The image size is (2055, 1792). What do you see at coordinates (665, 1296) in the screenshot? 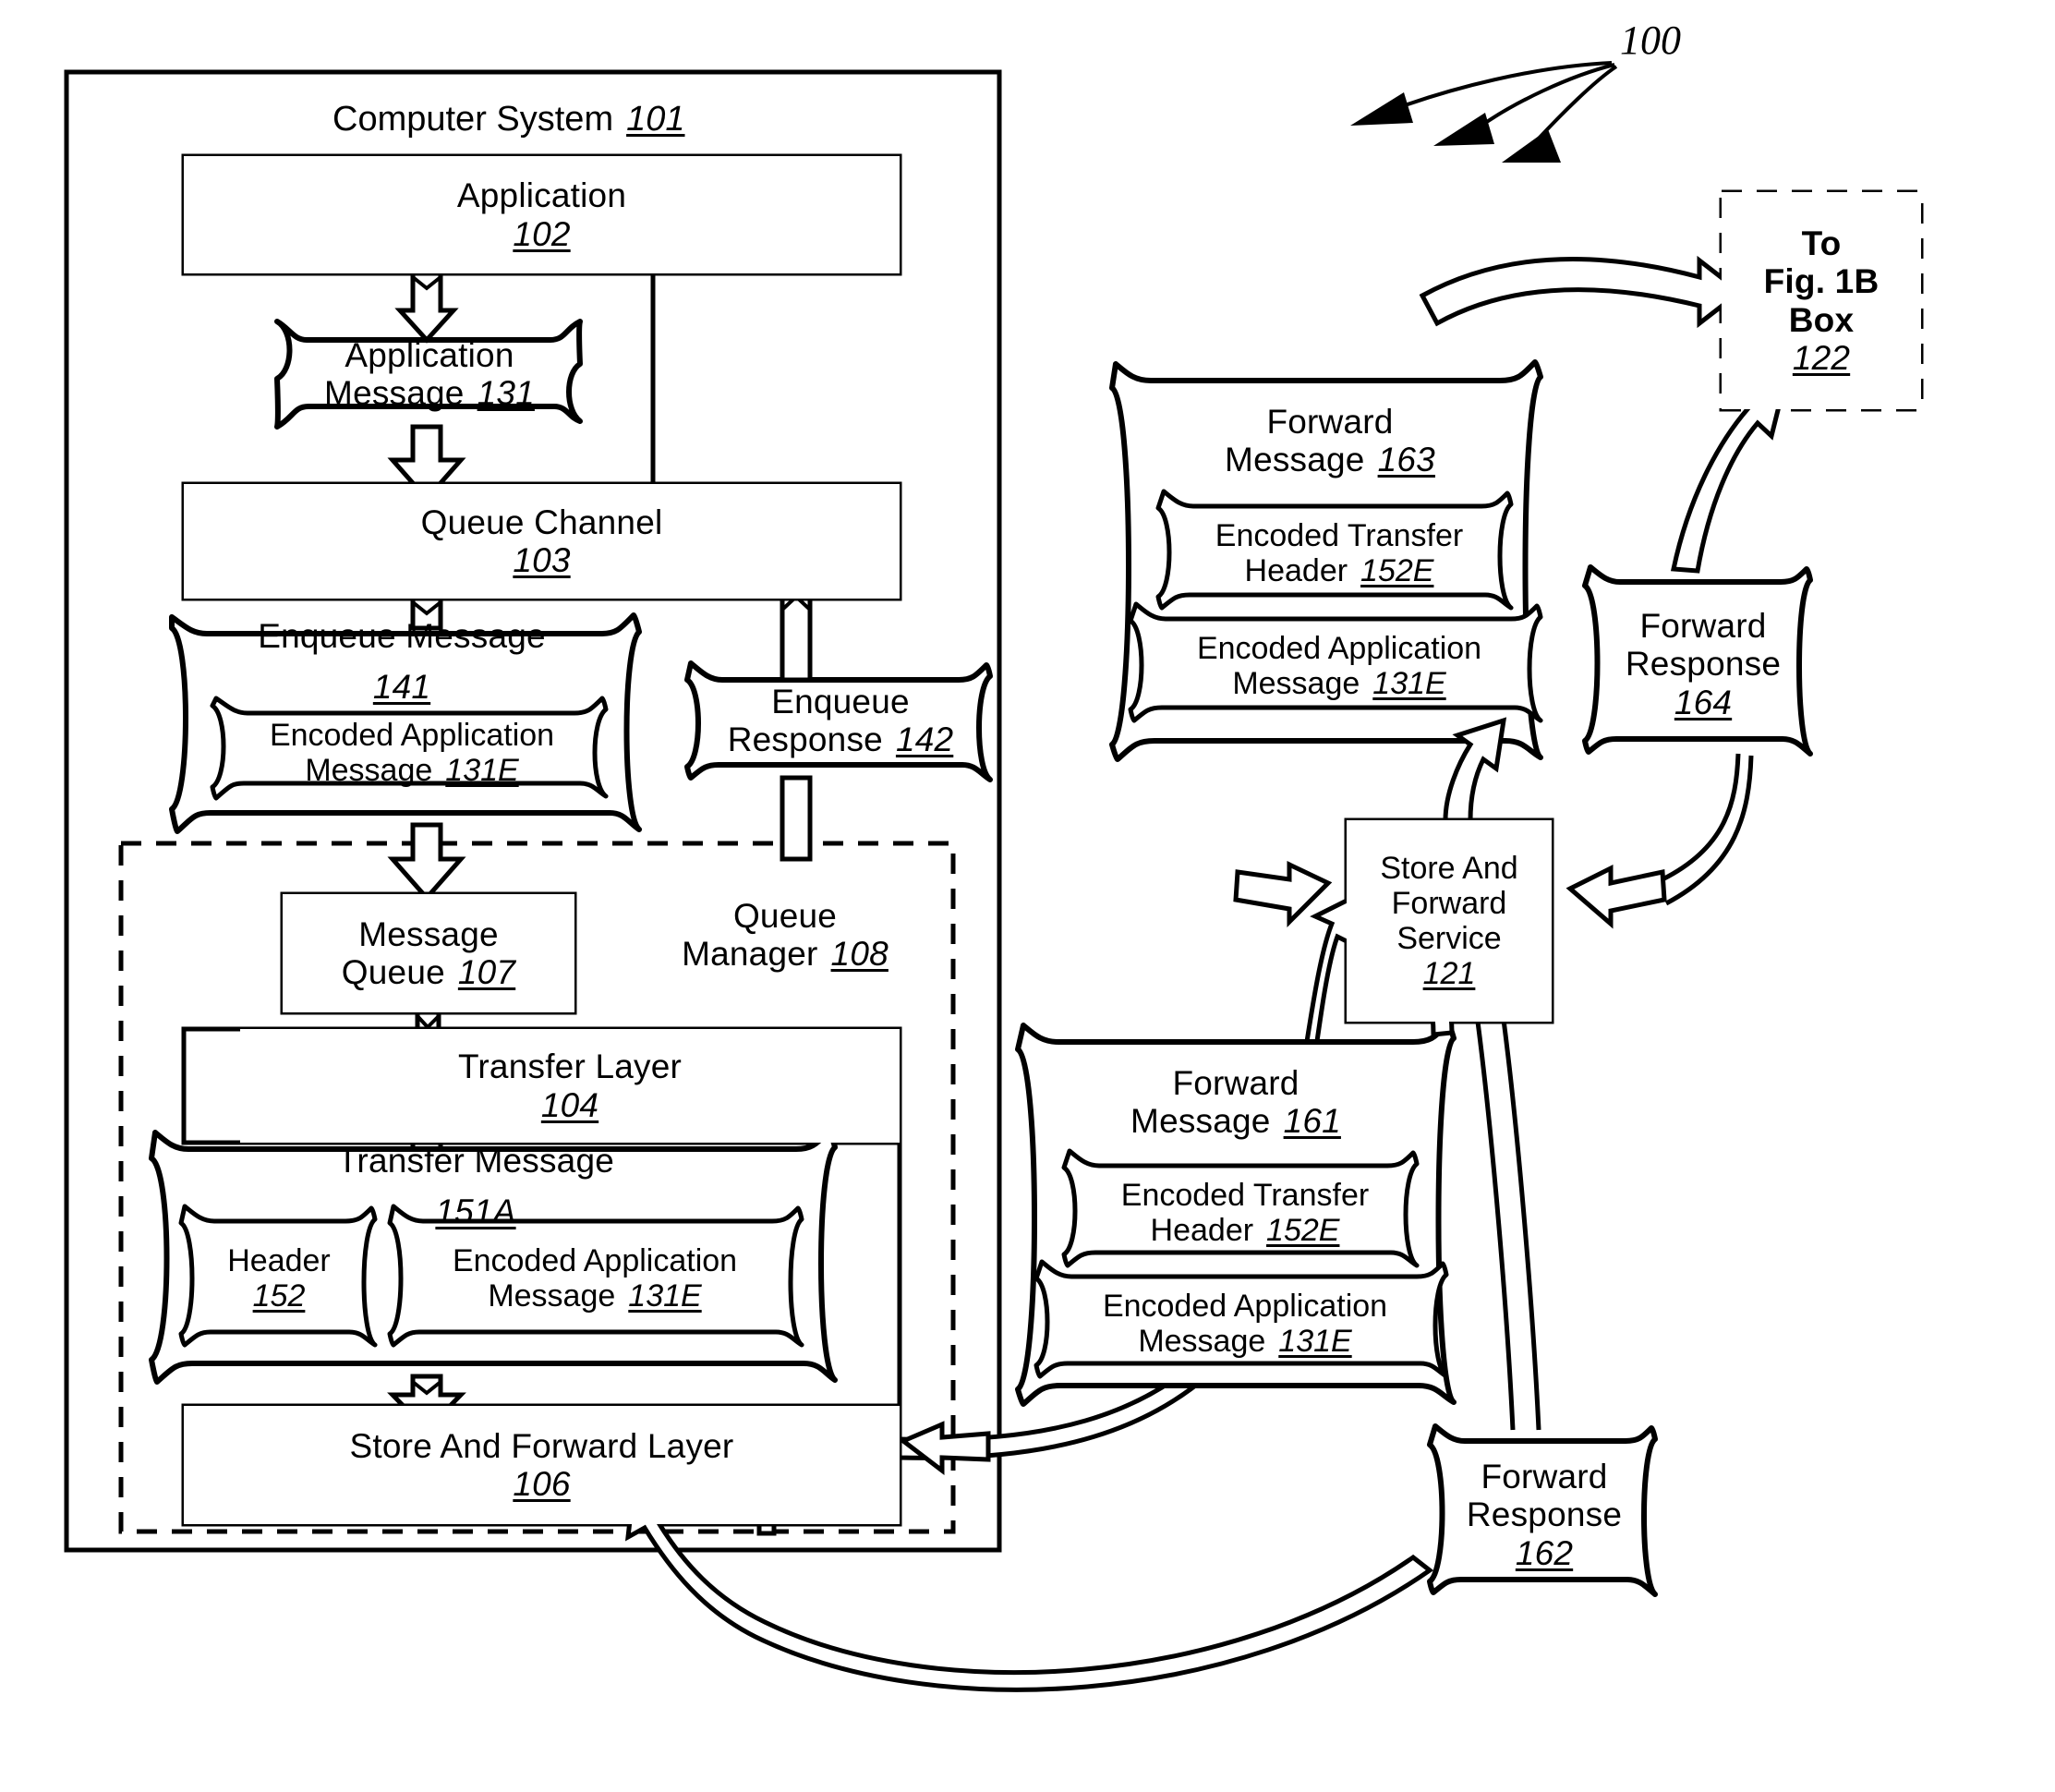
I see `transfer-encoded-num: 131E` at bounding box center [665, 1296].